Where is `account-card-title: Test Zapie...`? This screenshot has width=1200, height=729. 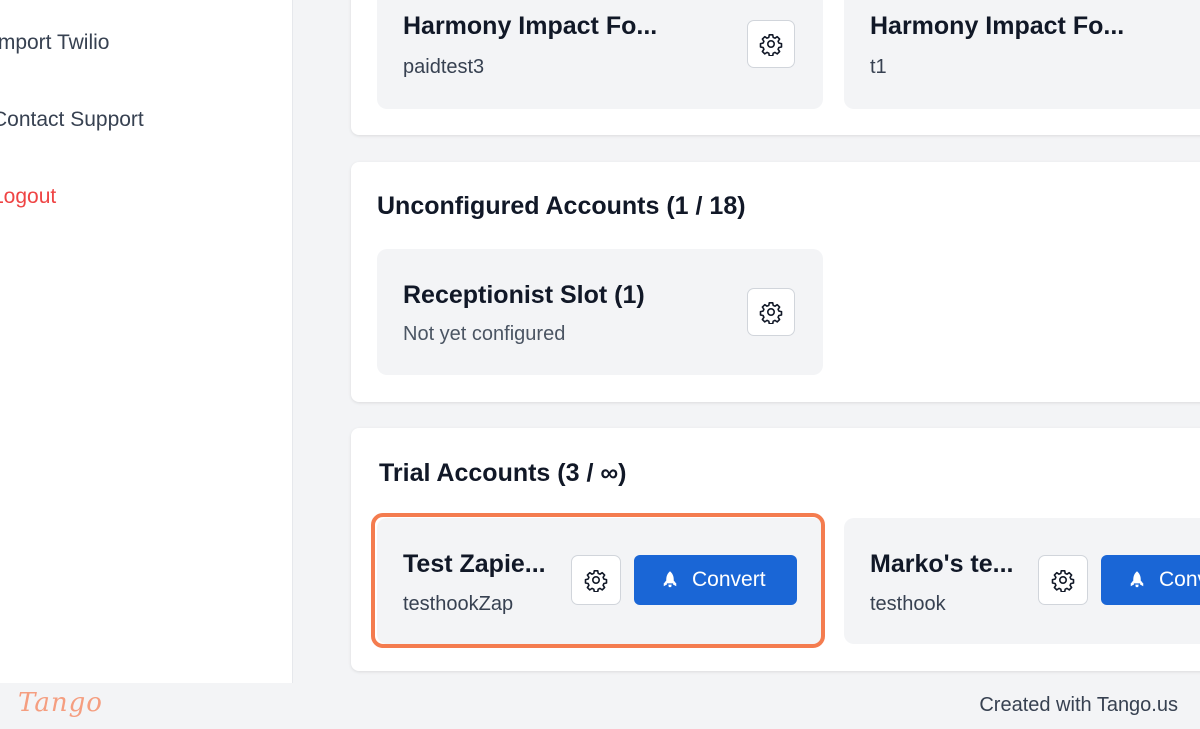
account-card-title: Test Zapie... is located at coordinates (474, 564).